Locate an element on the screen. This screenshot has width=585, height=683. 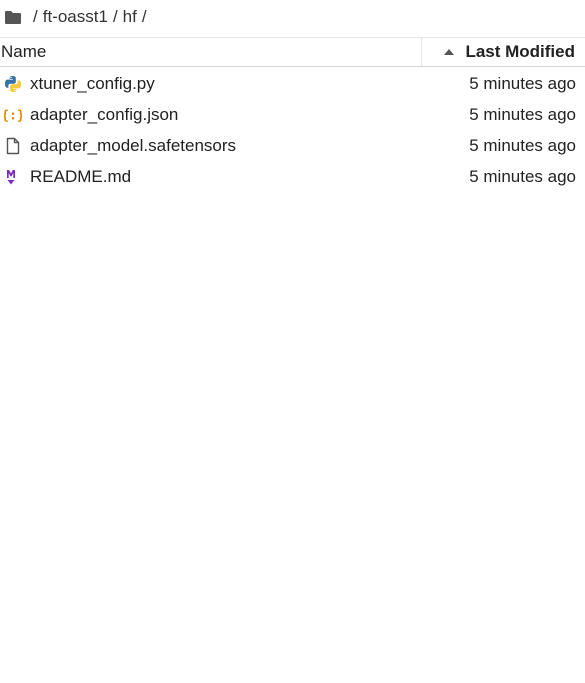
folder-icon is located at coordinates (13, 17).